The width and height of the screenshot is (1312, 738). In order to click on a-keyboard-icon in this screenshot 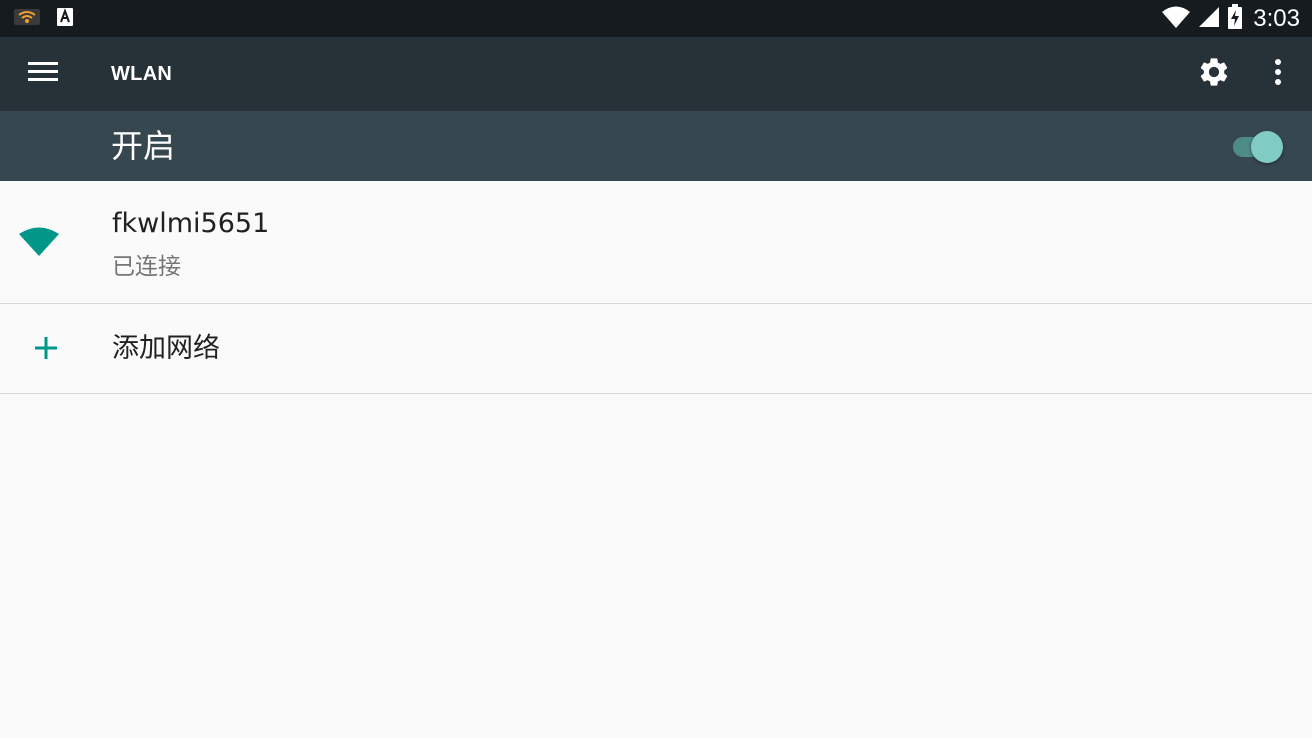, I will do `click(65, 19)`.